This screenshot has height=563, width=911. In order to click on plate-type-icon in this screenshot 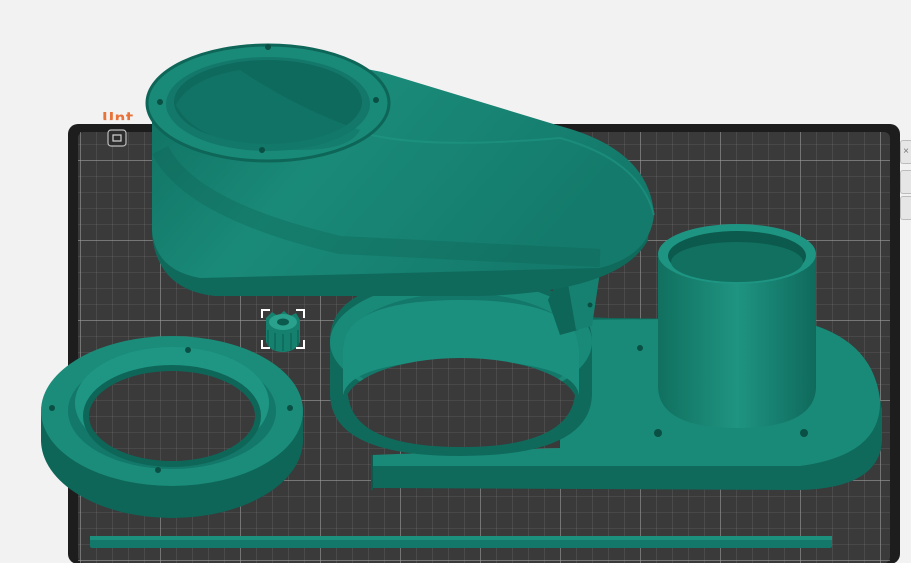, I will do `click(117, 138)`.